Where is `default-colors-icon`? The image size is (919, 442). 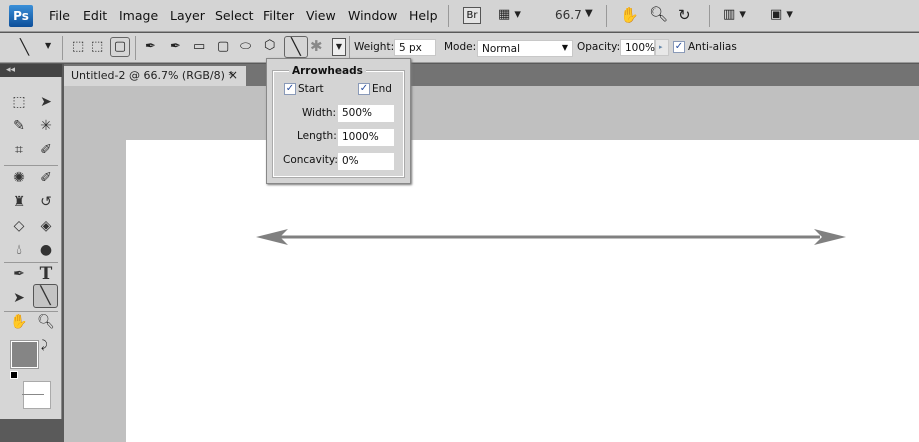
default-colors-icon is located at coordinates (14, 375).